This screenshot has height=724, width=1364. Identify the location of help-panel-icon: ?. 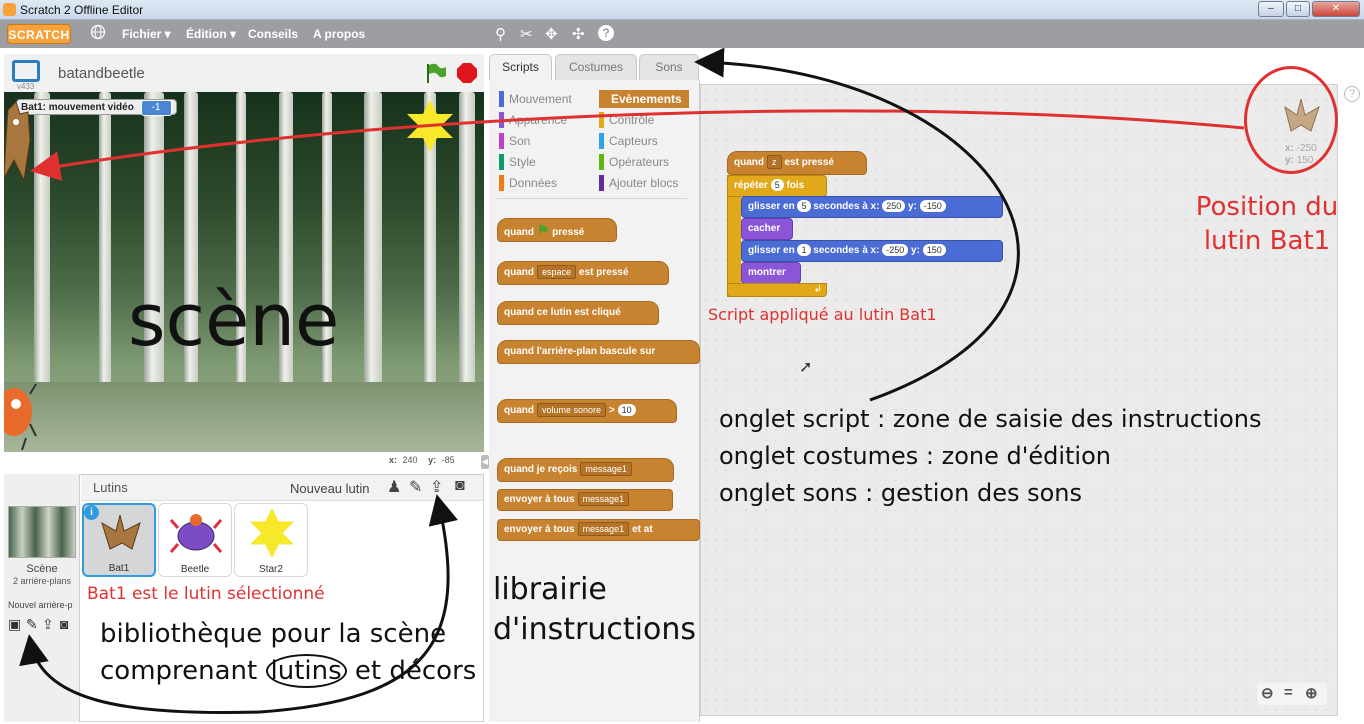
(1352, 94).